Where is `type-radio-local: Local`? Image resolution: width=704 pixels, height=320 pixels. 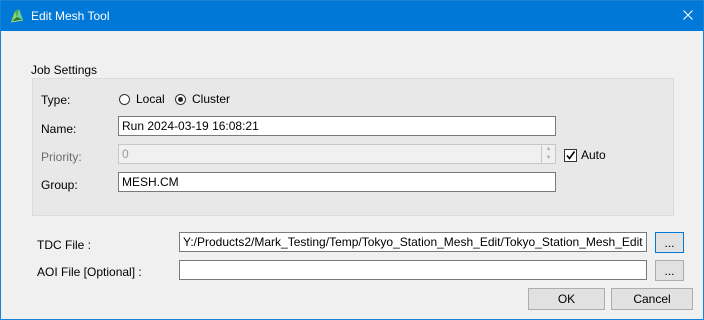
type-radio-local: Local is located at coordinates (142, 99).